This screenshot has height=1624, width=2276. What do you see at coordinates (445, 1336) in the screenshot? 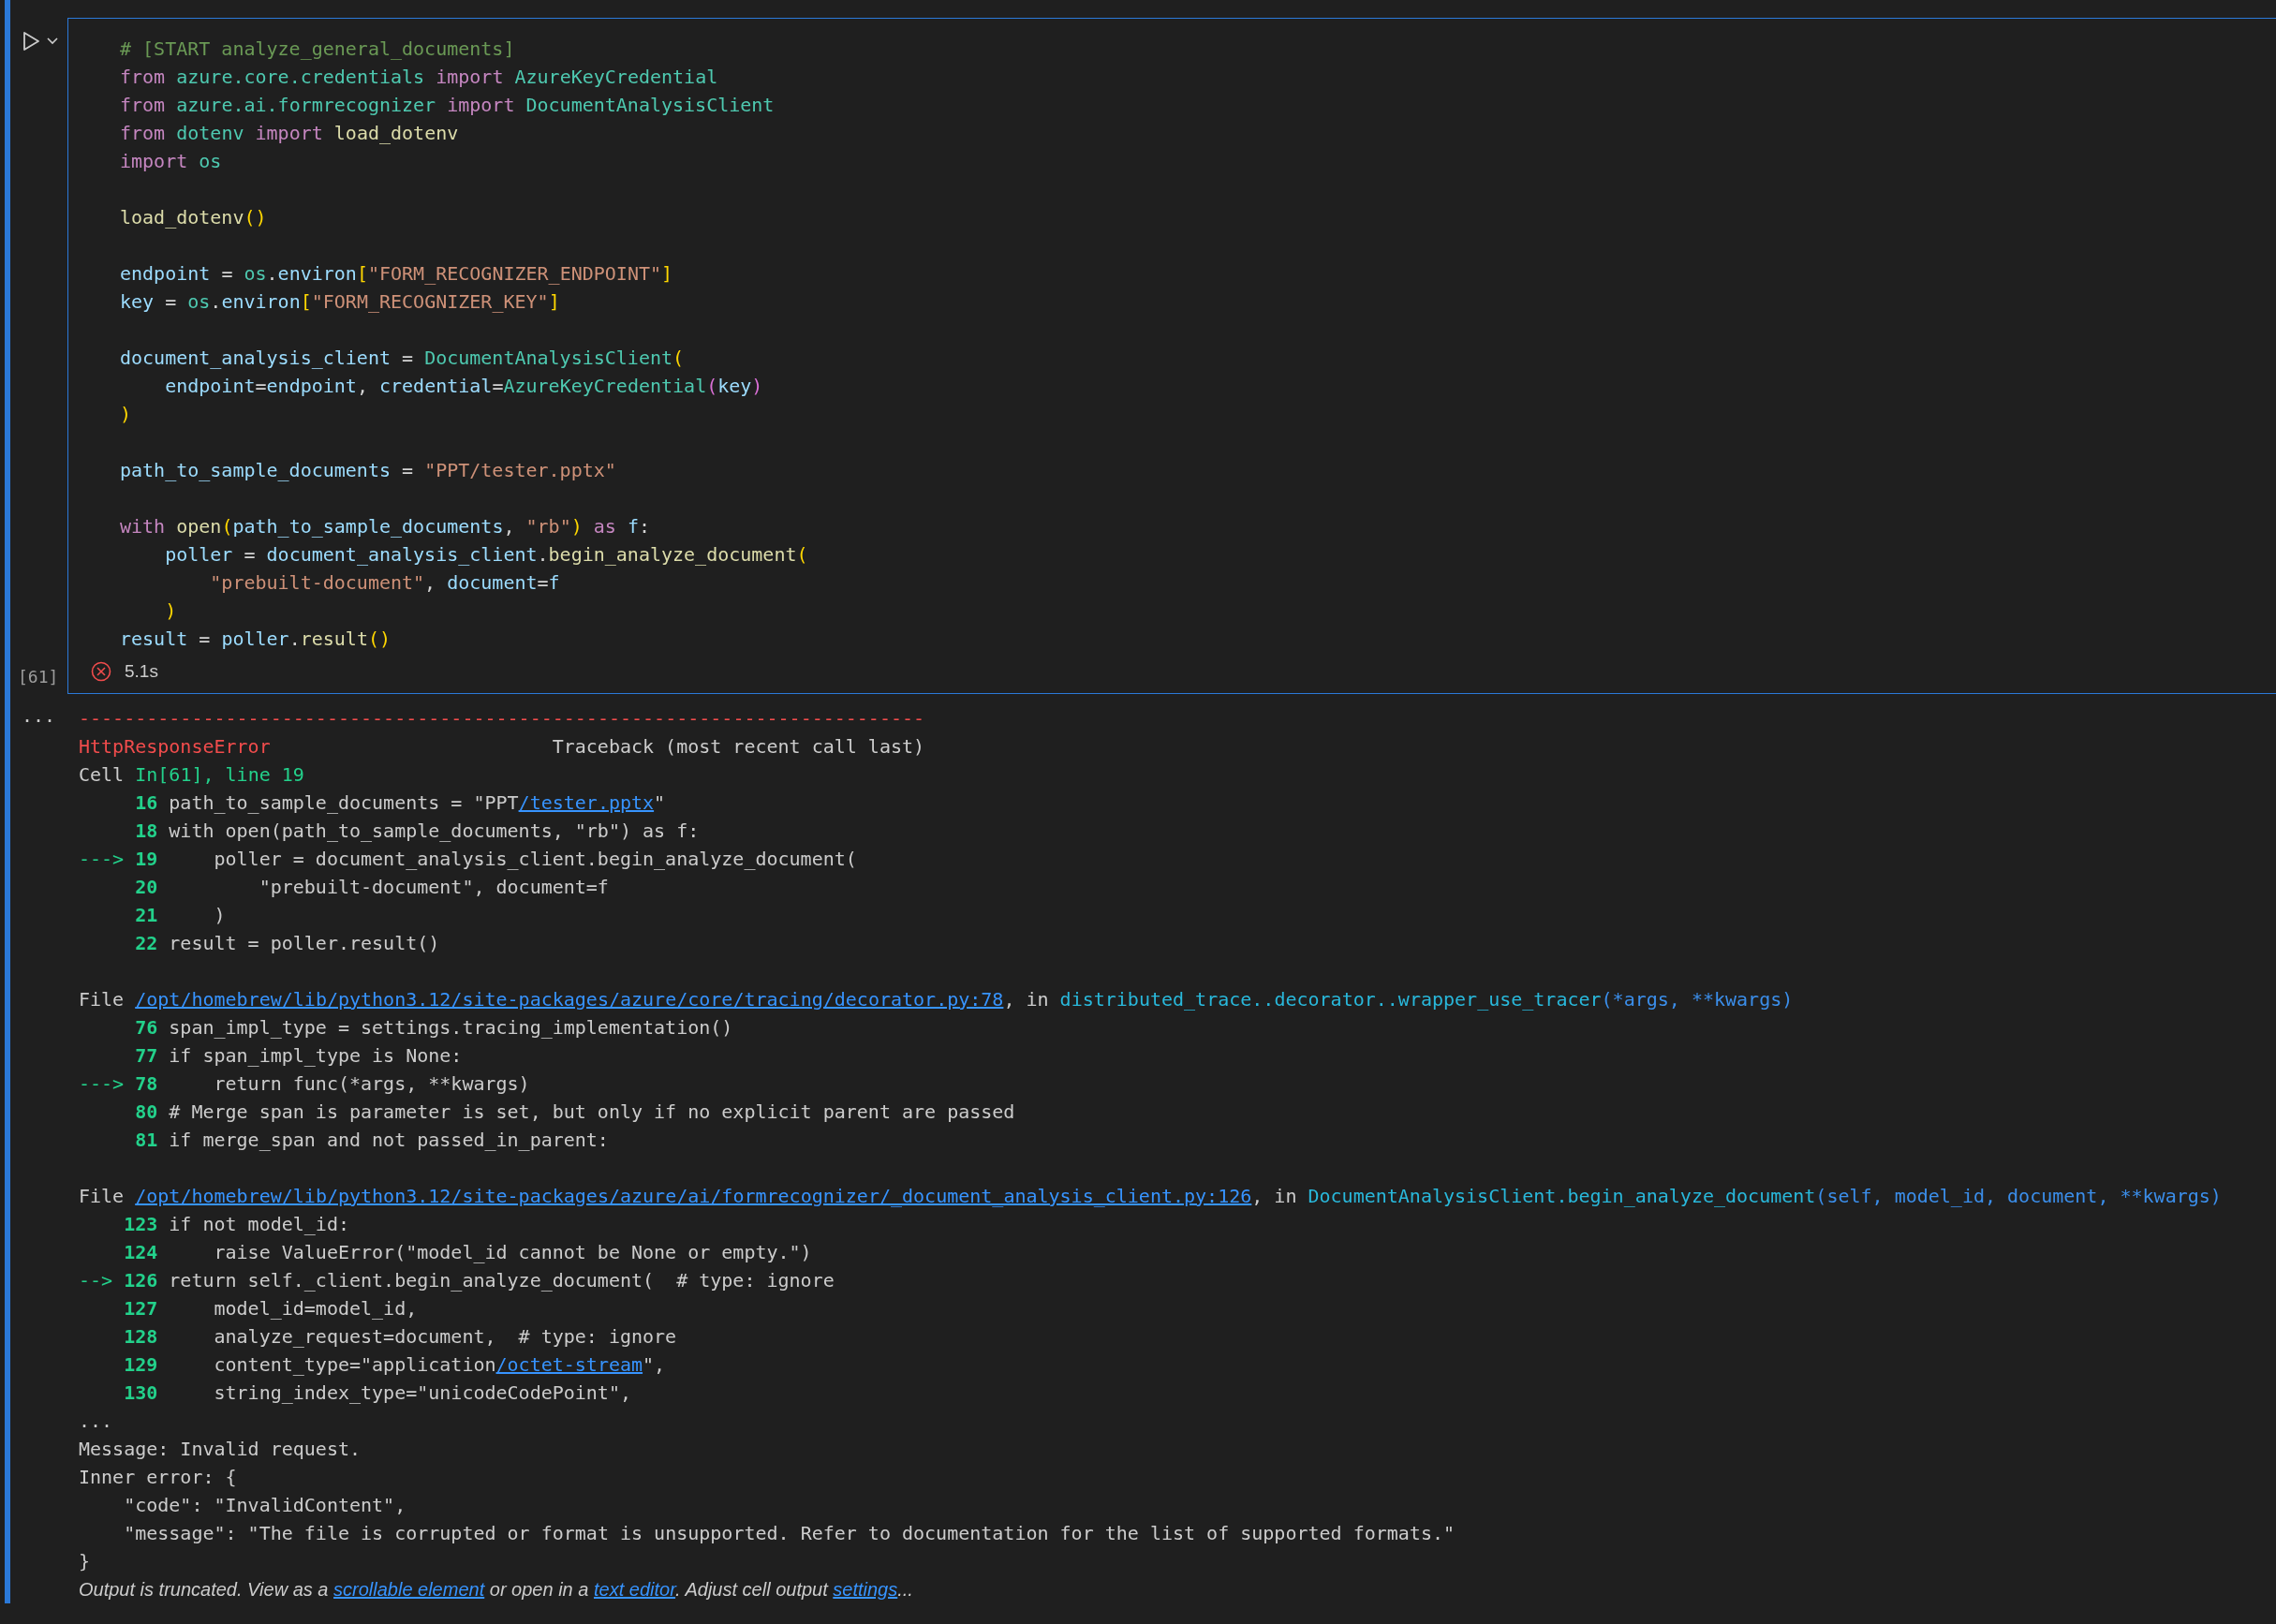
I see `source-code: analyze_request=document, # type: ignore` at bounding box center [445, 1336].